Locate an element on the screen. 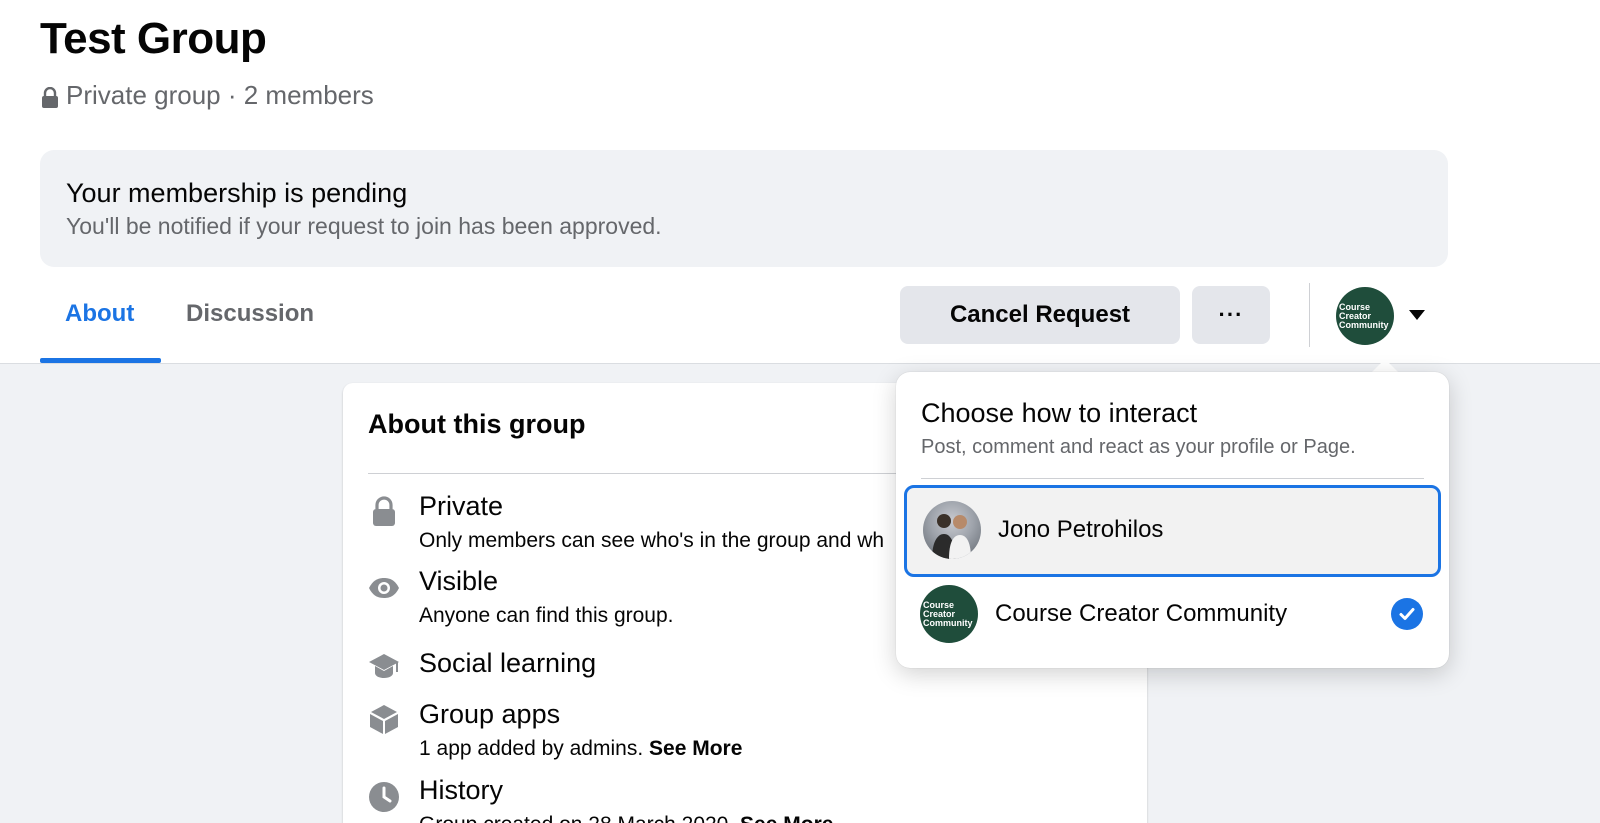 The width and height of the screenshot is (1600, 823). avatar is located at coordinates (952, 530).